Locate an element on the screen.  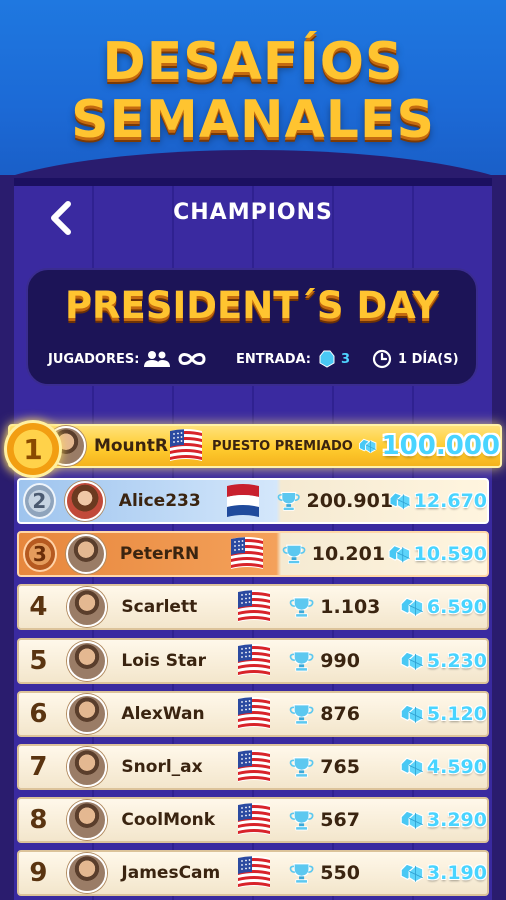
player-name: Scarlett is located at coordinates (159, 607).